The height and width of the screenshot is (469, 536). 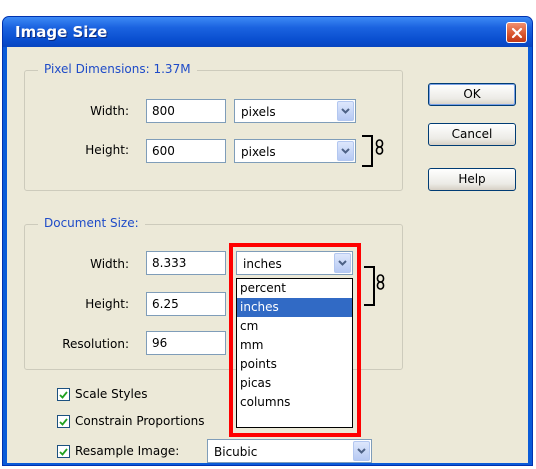 I want to click on doc-width-input: 8.333, so click(x=186, y=263).